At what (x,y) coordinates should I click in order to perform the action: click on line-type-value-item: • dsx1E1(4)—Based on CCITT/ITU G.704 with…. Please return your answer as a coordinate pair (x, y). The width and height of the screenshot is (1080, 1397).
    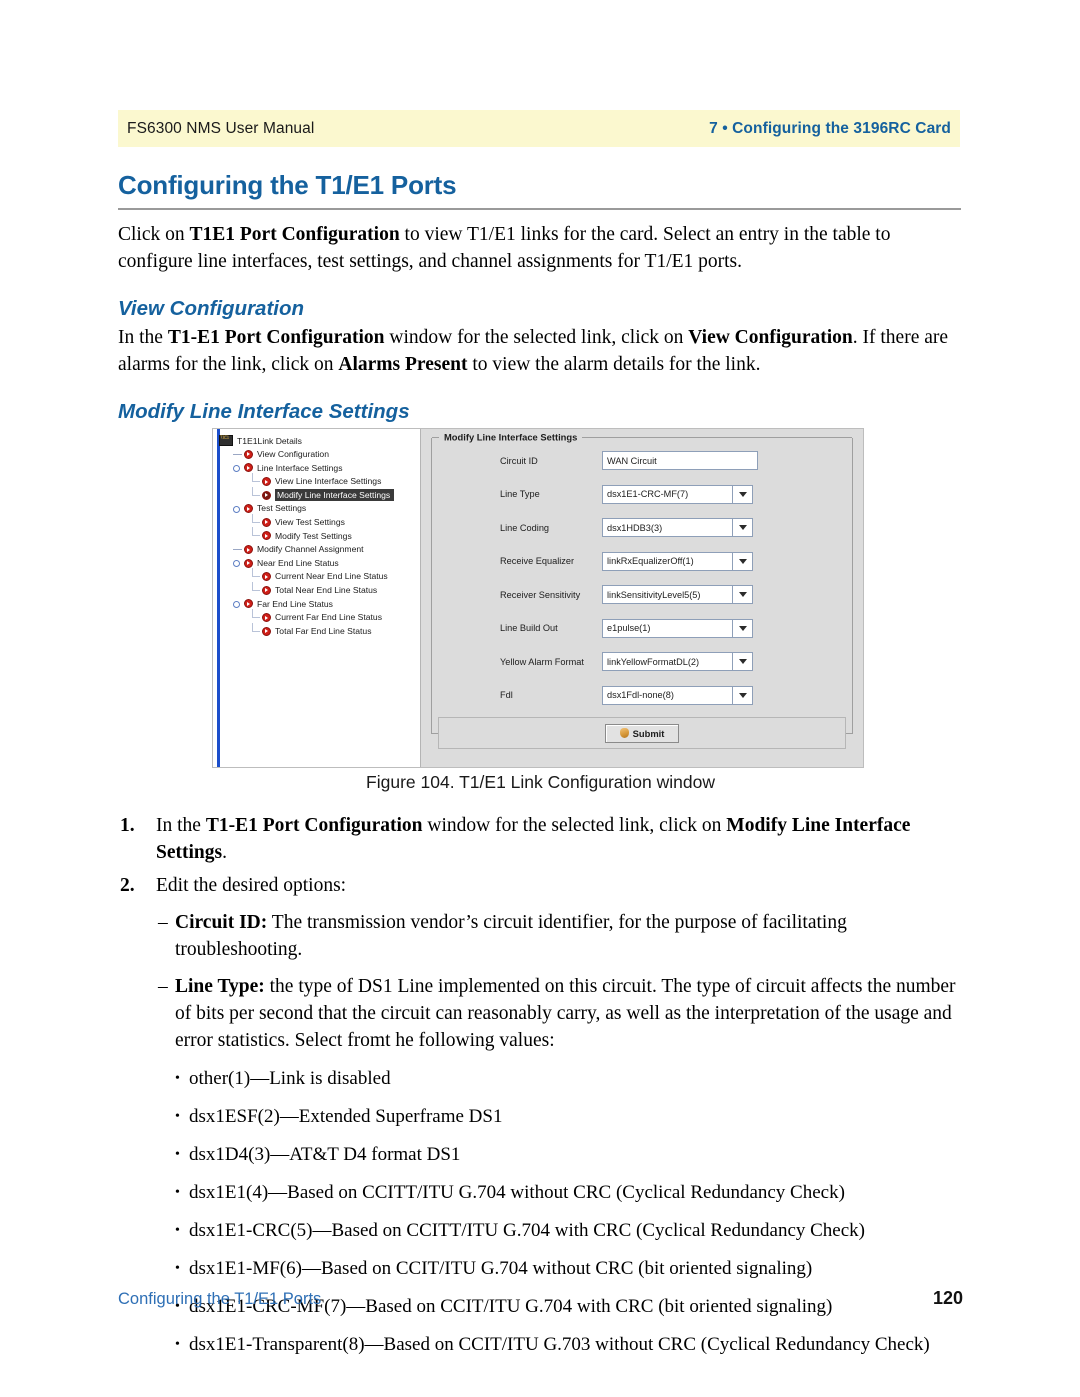
    Looking at the image, I should click on (570, 1193).